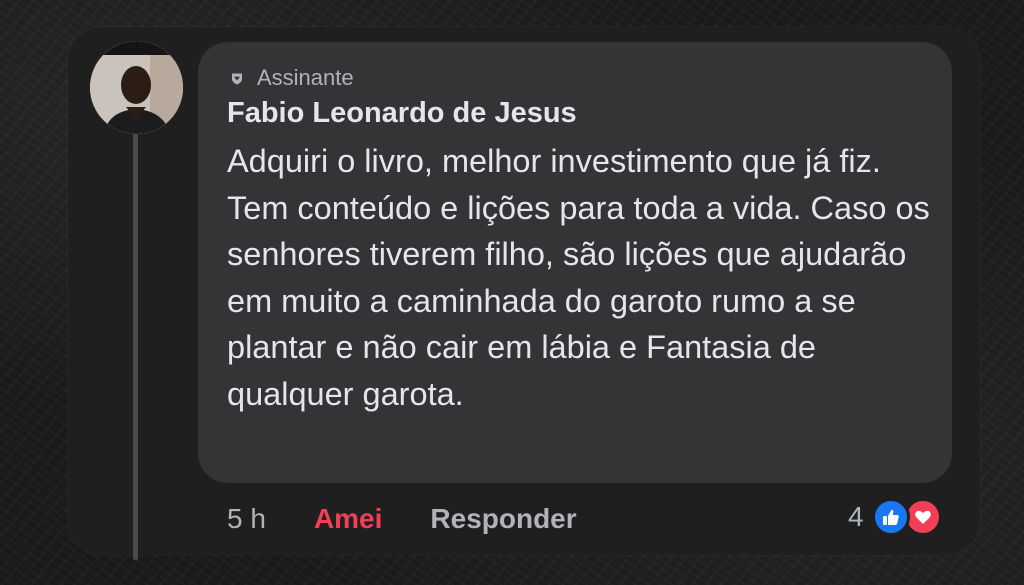  Describe the element at coordinates (348, 519) in the screenshot. I see `love-reaction-button: Amei` at that location.